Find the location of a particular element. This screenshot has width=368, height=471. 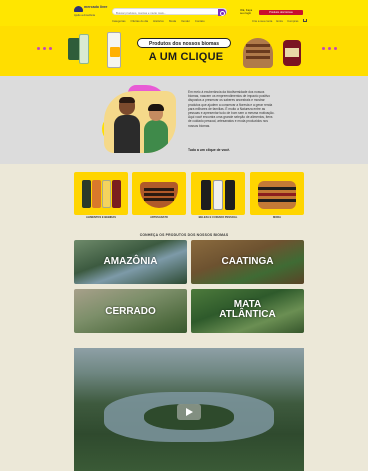

biome-label: CERRADO is located at coordinates (130, 311).